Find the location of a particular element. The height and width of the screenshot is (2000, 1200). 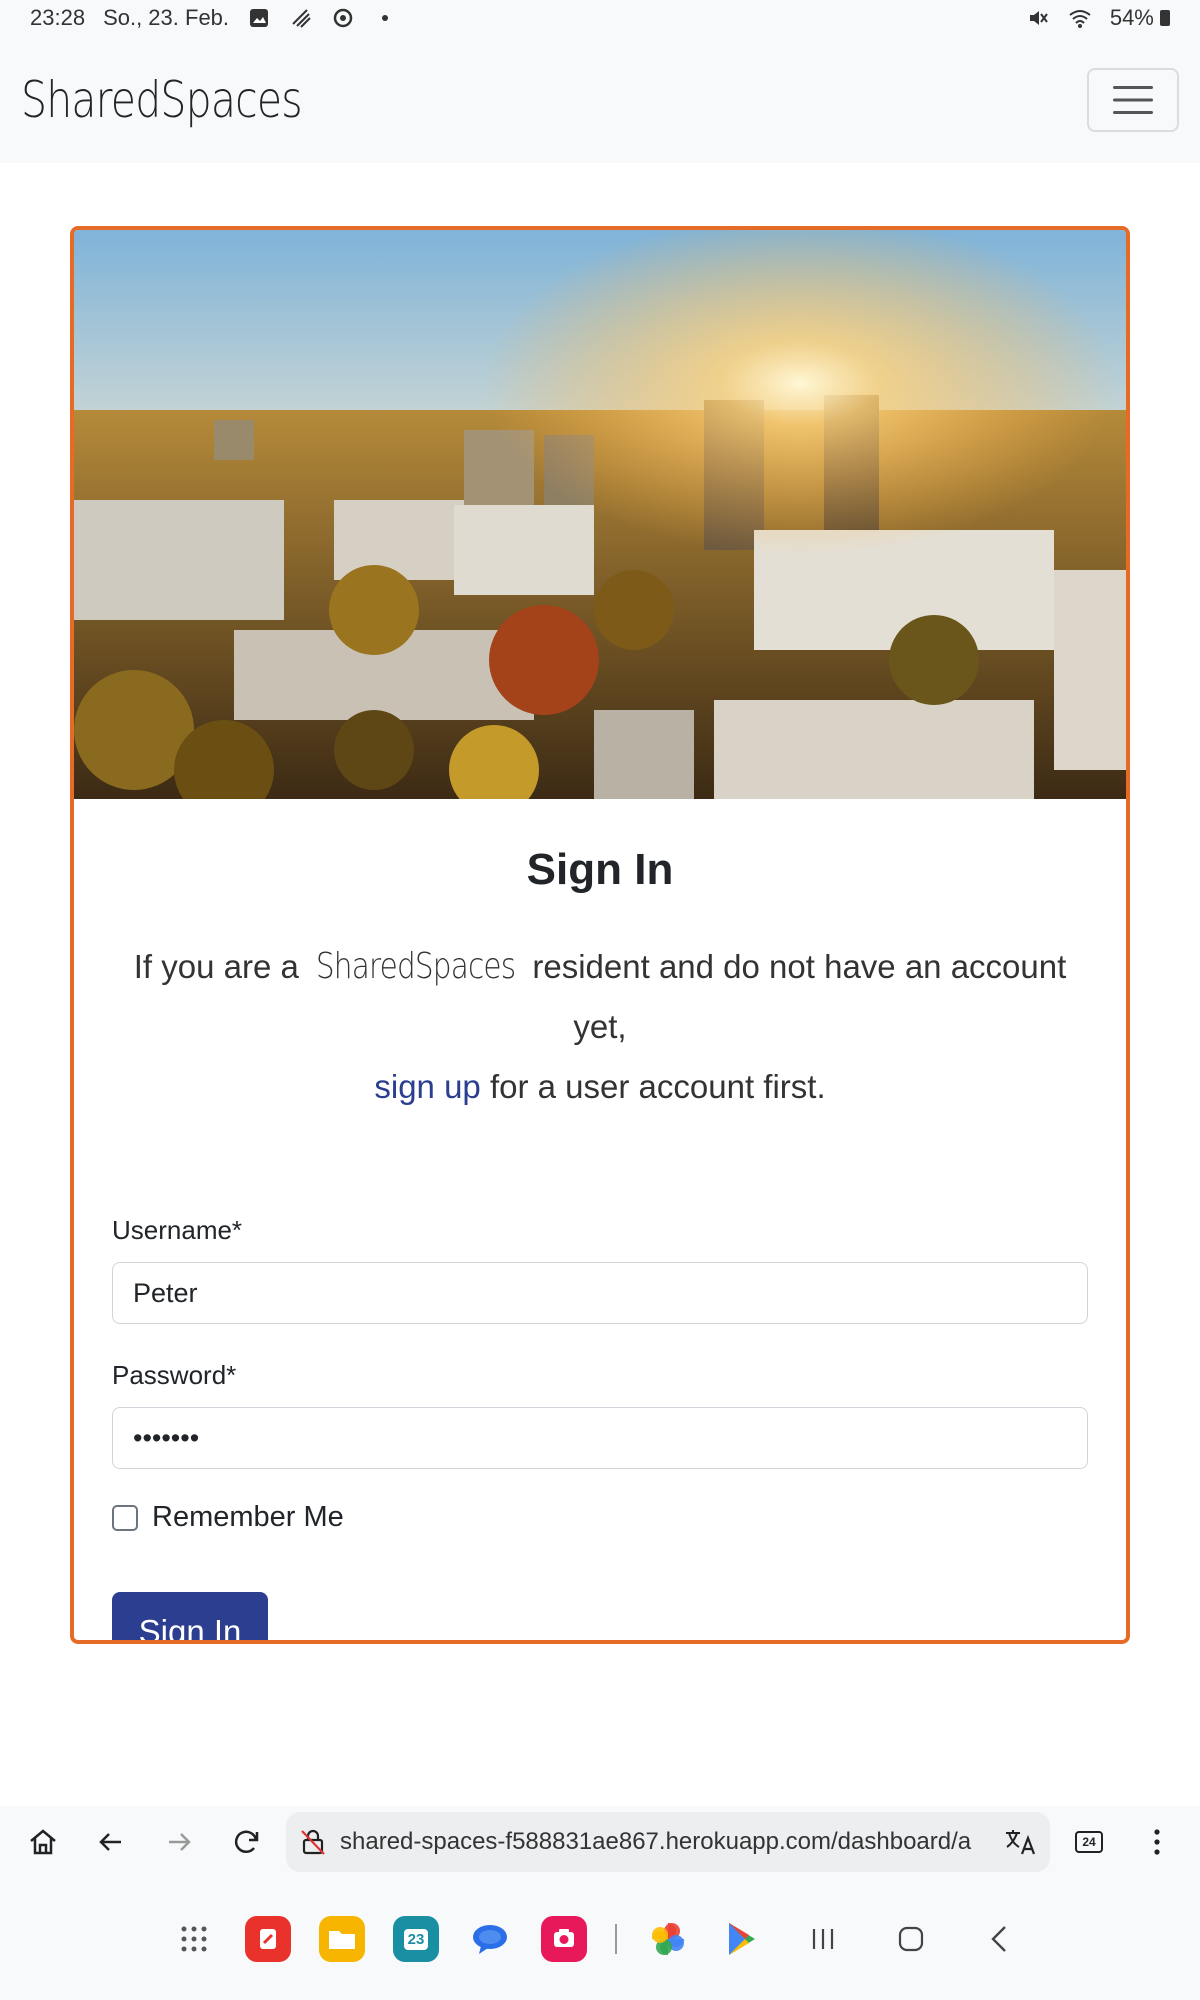

wifi-icon is located at coordinates (1080, 18).